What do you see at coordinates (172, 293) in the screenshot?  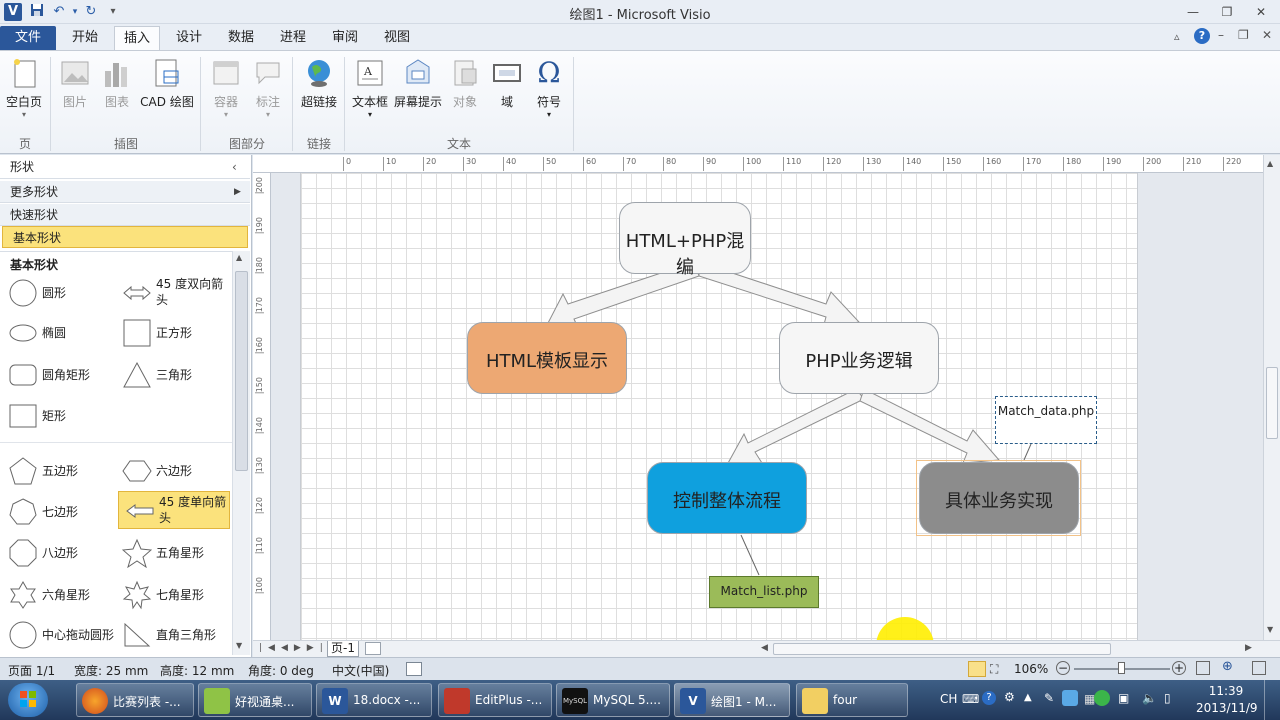 I see `shape-arrow-45-double: 45 度双向箭头` at bounding box center [172, 293].